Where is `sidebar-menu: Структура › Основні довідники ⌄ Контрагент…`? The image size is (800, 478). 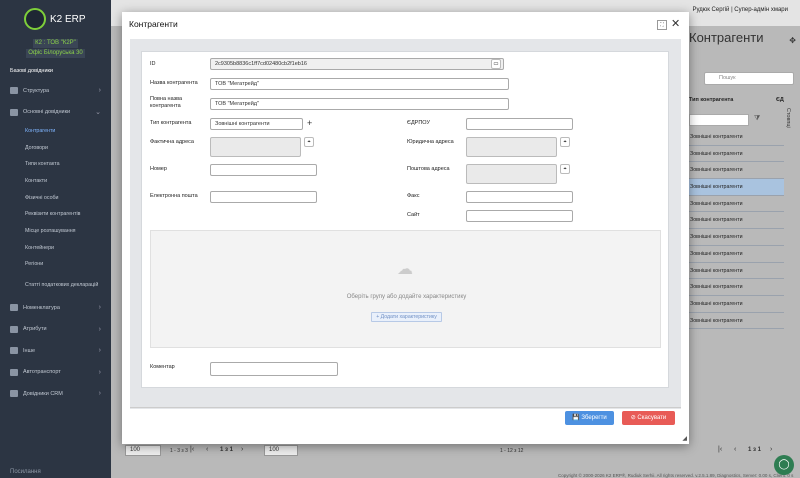 sidebar-menu: Структура › Основні довідники ⌄ Контрагент… is located at coordinates (55, 242).